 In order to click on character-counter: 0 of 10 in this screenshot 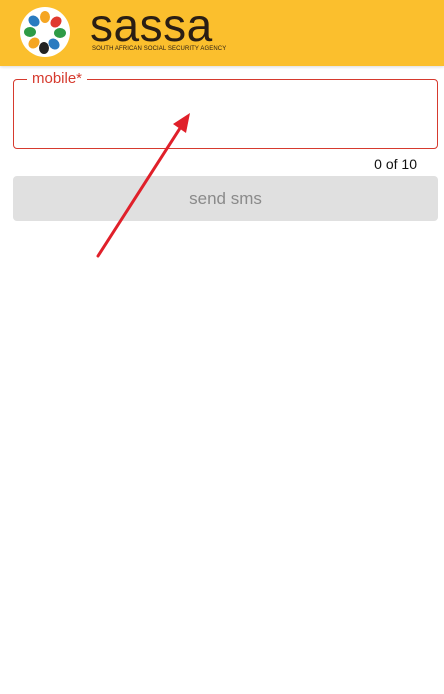, I will do `click(395, 164)`.